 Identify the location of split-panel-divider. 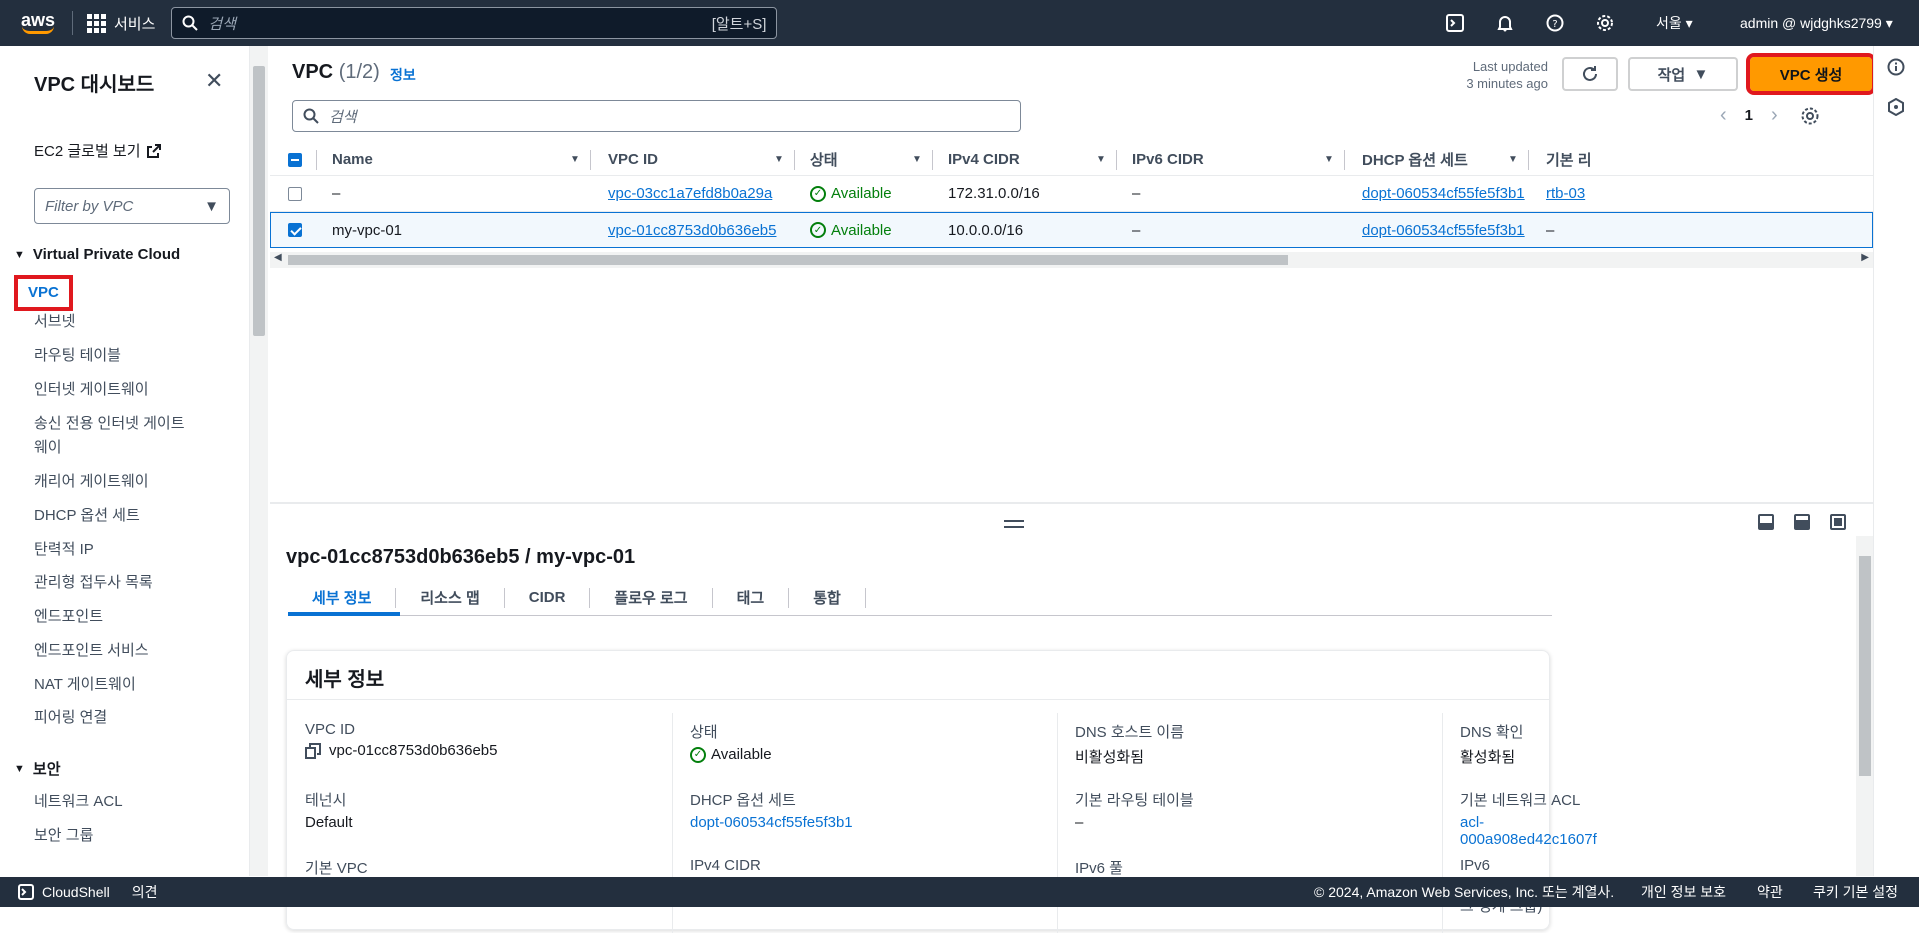
(1071, 503).